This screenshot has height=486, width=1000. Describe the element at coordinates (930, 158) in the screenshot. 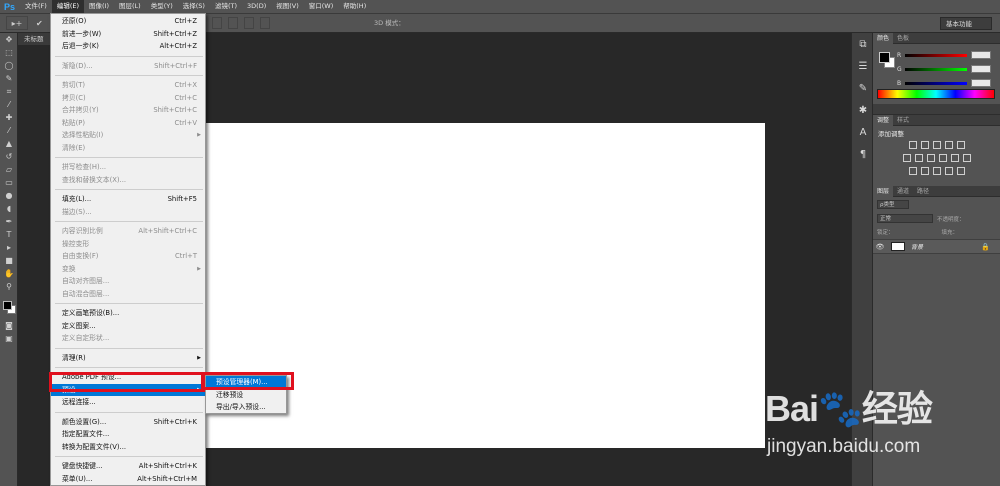

I see `bw-icon` at that location.